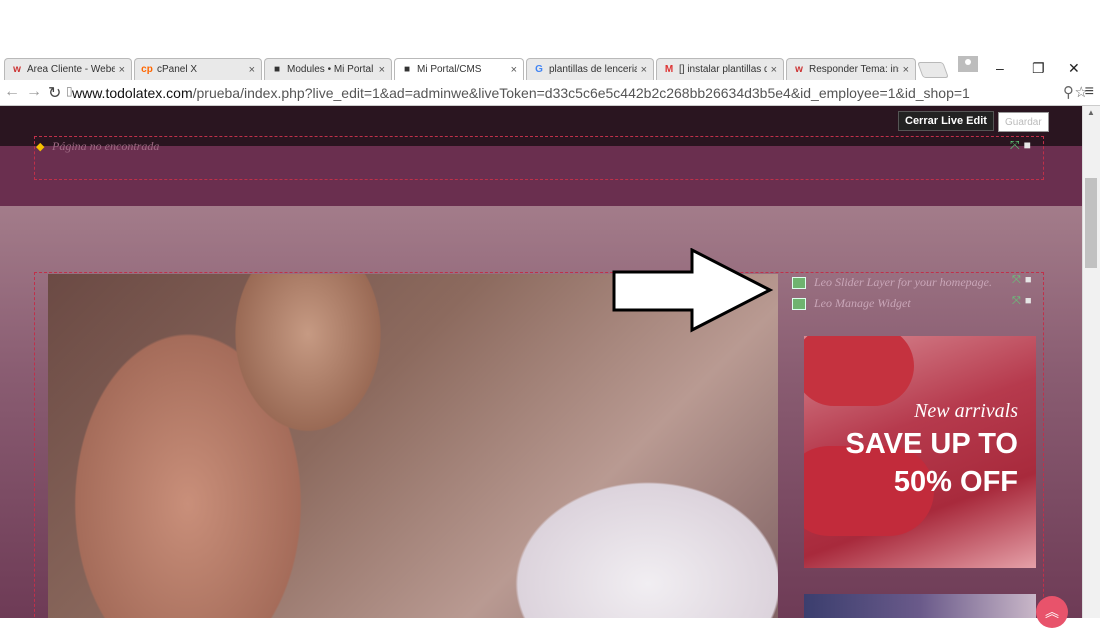  What do you see at coordinates (1000, 68) in the screenshot?
I see `minimize-icon: –` at bounding box center [1000, 68].